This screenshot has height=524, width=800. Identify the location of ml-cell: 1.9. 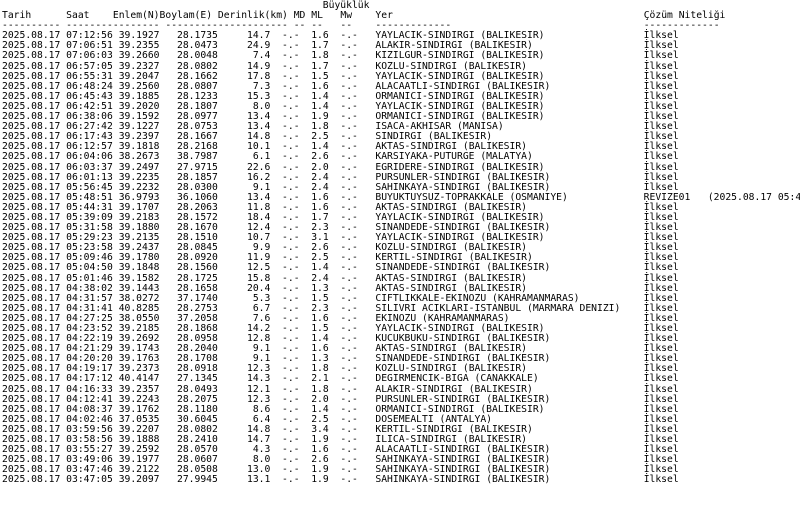
(320, 480).